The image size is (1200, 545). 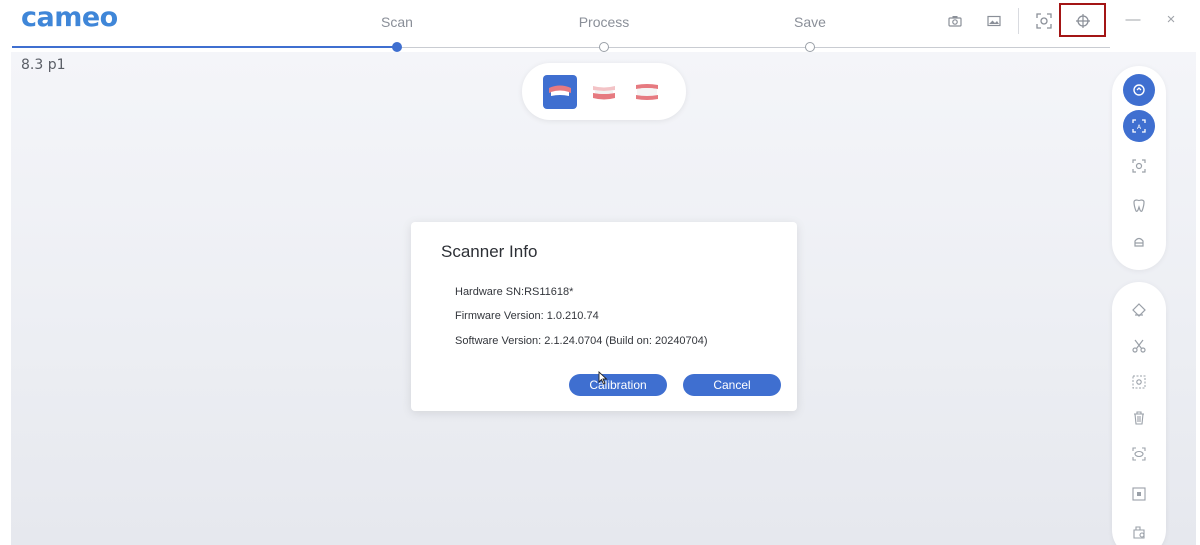 I want to click on step-scan-dot, so click(x=397, y=47).